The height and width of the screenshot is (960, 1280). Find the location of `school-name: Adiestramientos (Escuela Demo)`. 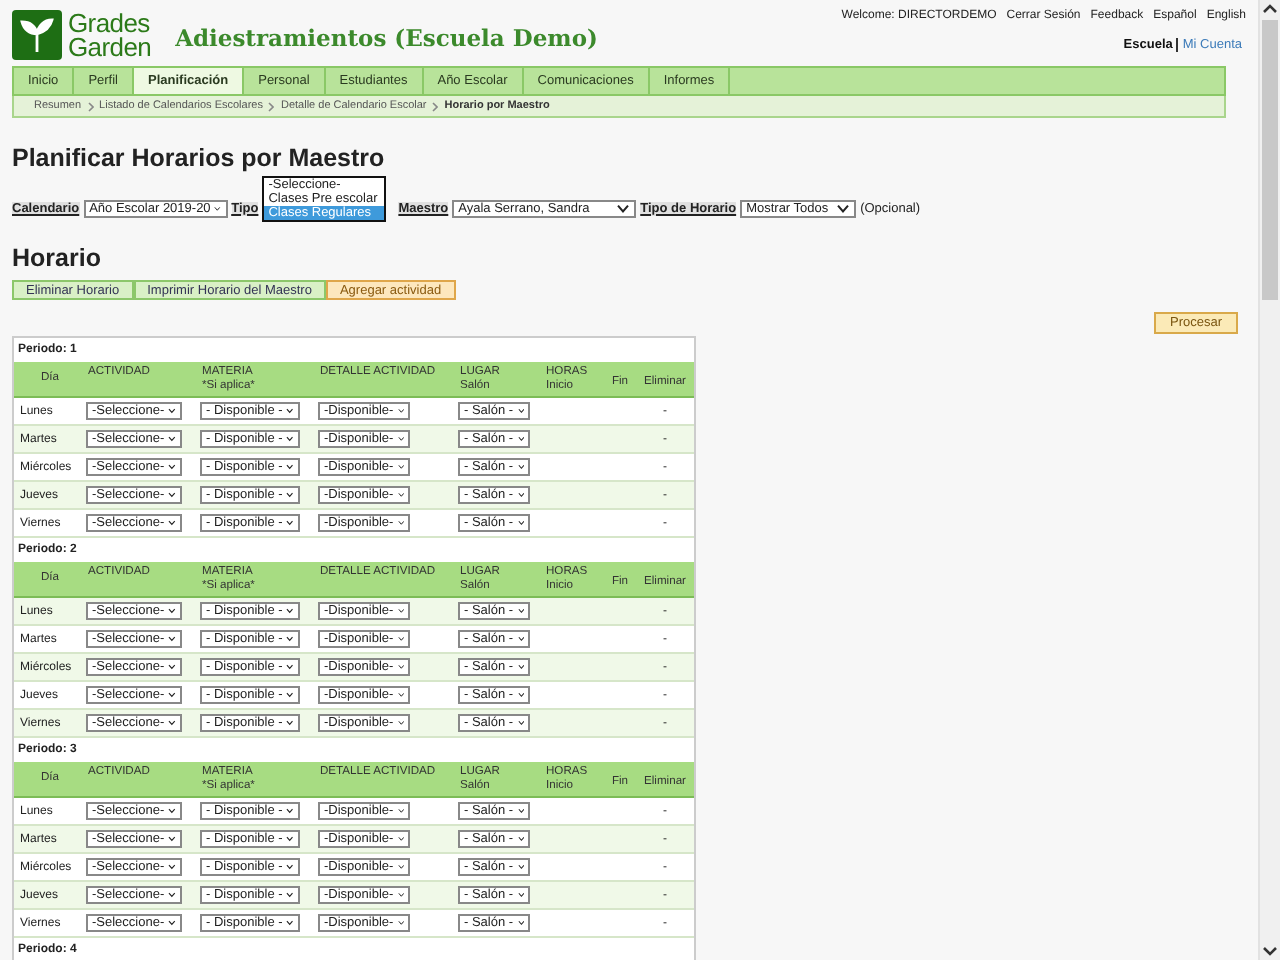

school-name: Adiestramientos (Escuela Demo) is located at coordinates (386, 38).